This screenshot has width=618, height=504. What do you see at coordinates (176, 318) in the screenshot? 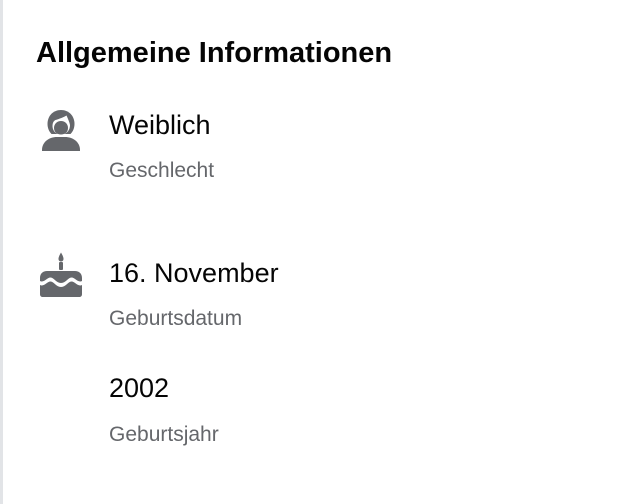
I see `birthdate-label: Geburtsdatum` at bounding box center [176, 318].